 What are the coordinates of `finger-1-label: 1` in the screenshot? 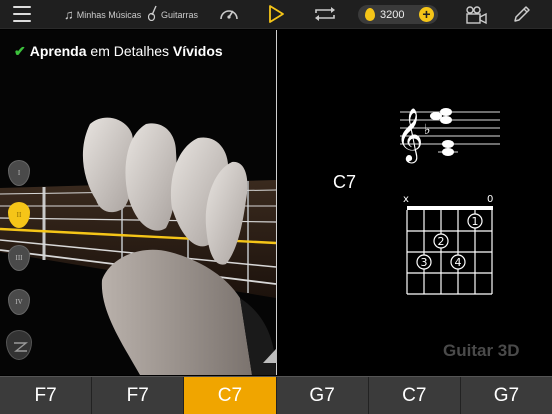 It's located at (475, 221).